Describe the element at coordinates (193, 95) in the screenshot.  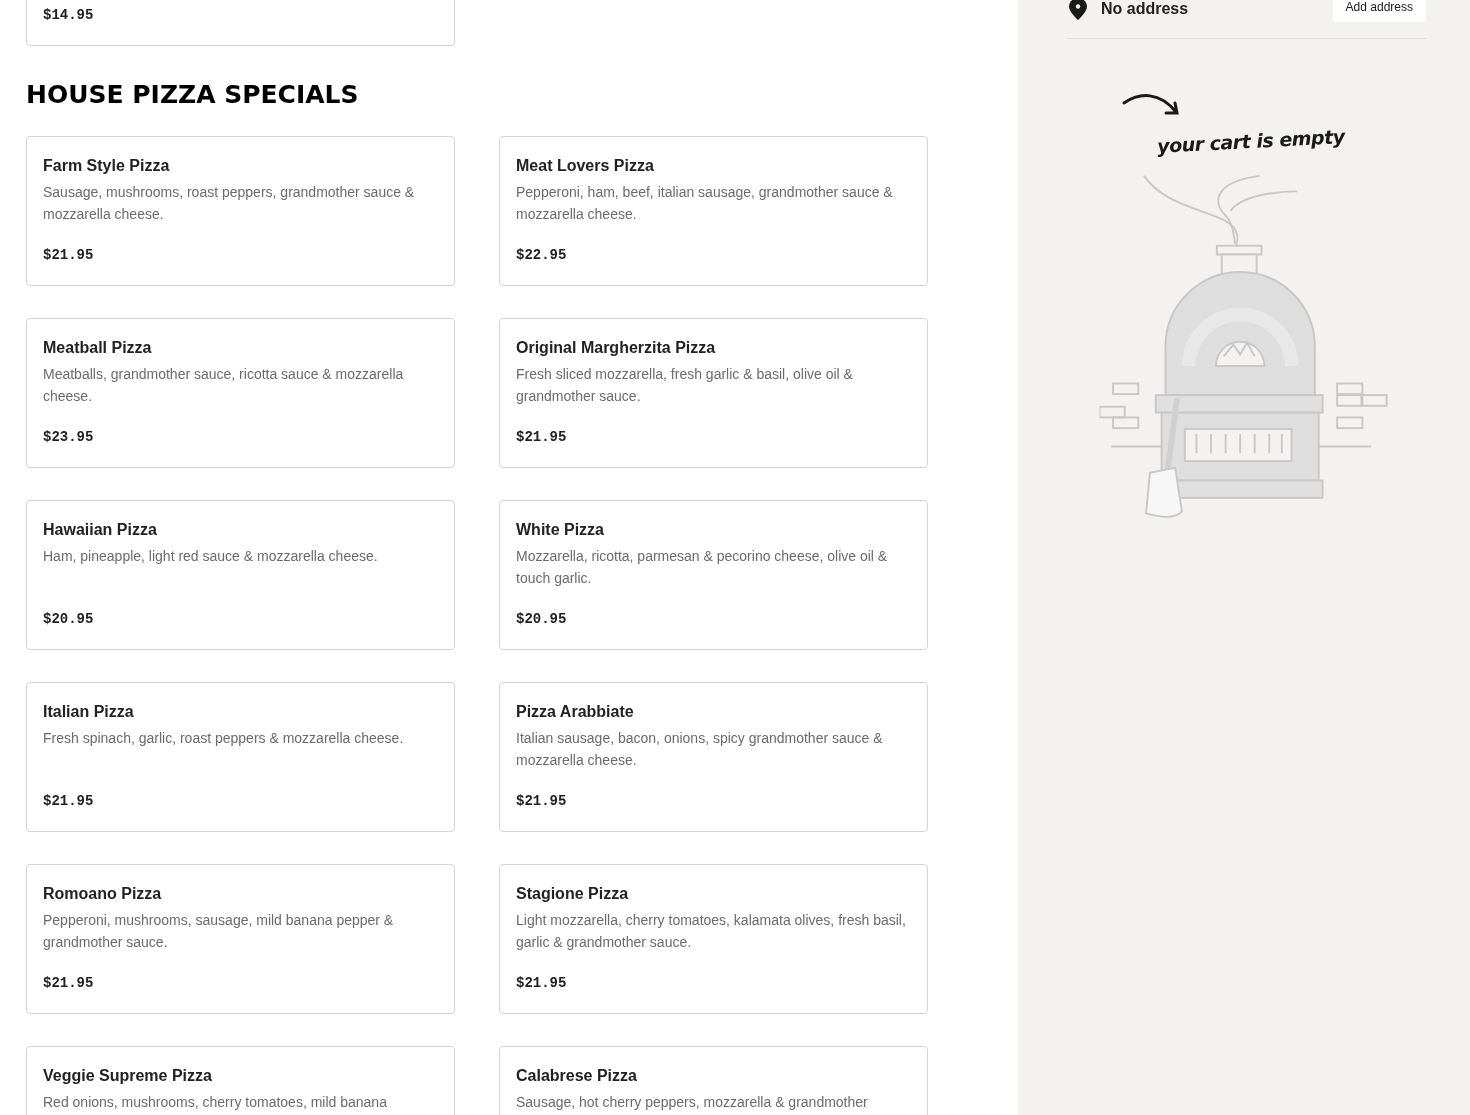
I see `section-heading: HOUSE PIZZA SPECIALS` at that location.